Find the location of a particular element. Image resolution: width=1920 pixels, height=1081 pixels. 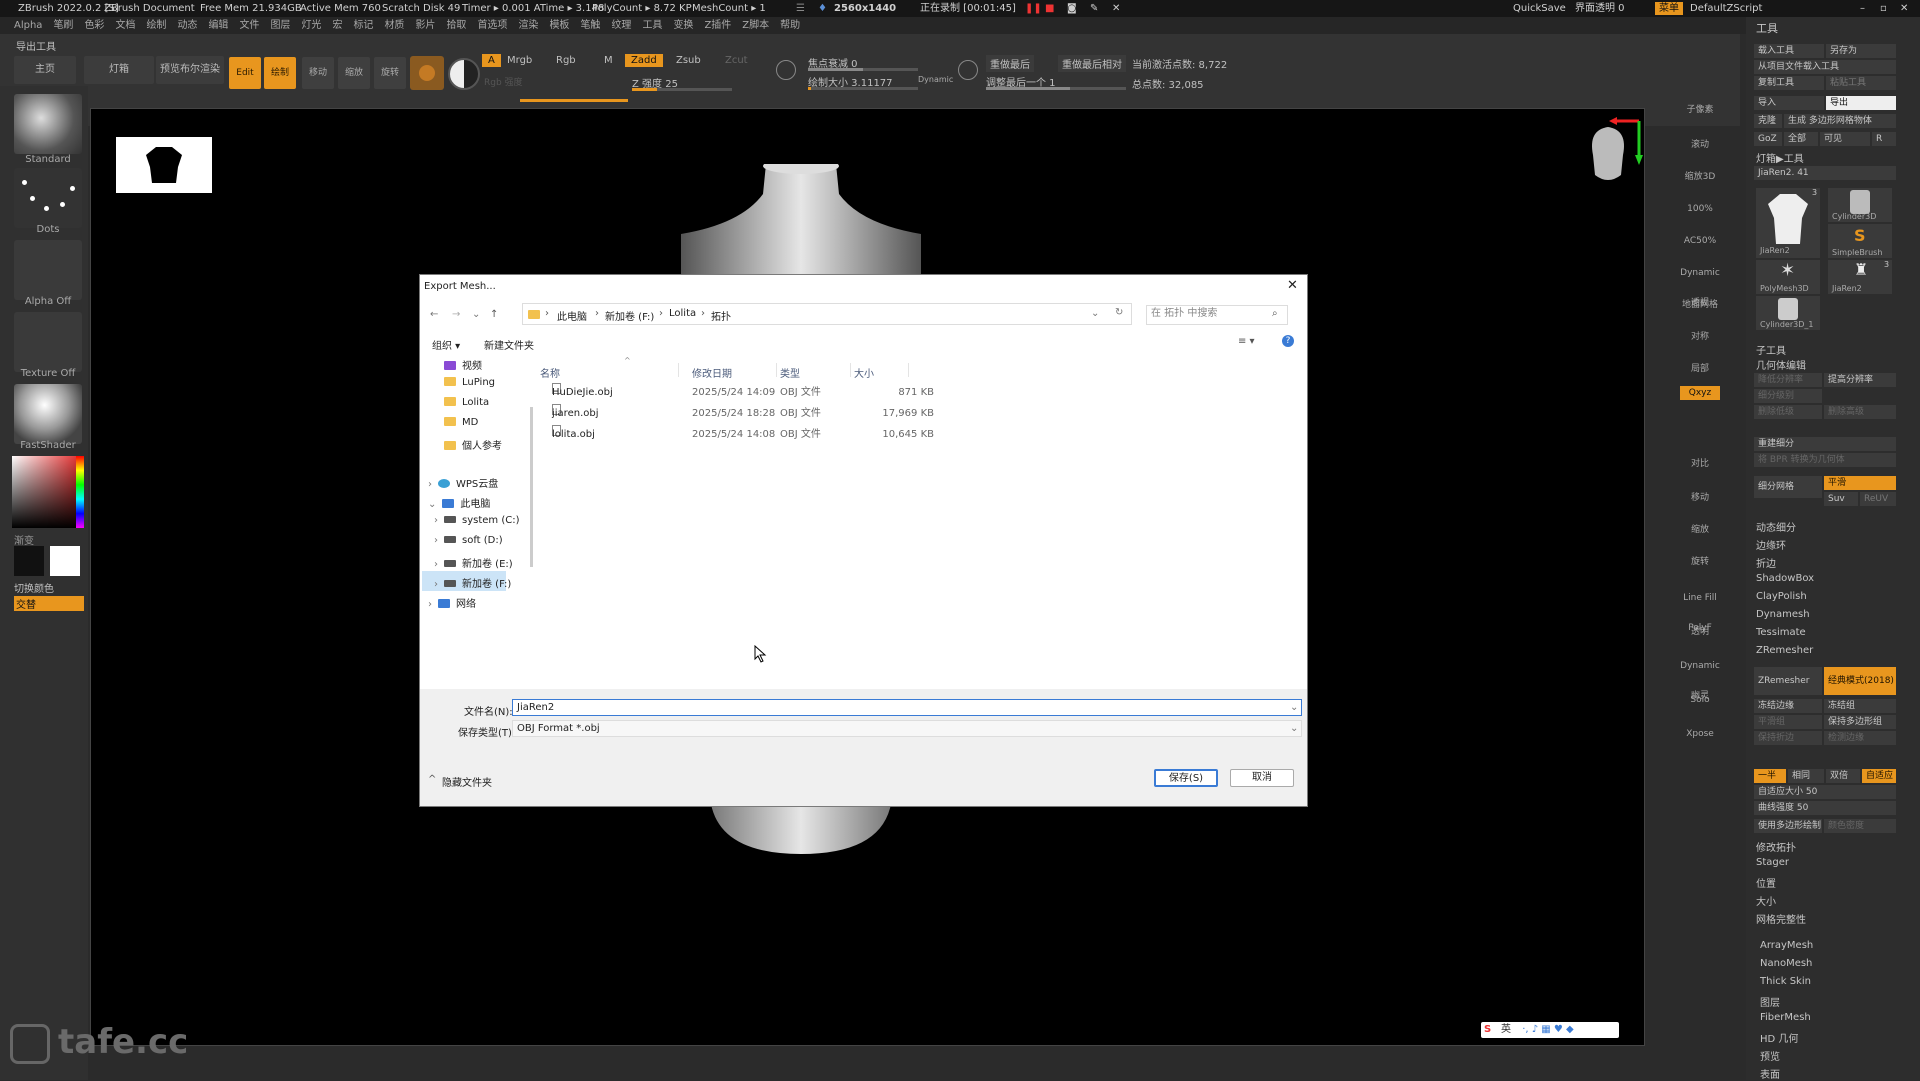

fibermesh-header: FiberMesh is located at coordinates (1785, 1017).